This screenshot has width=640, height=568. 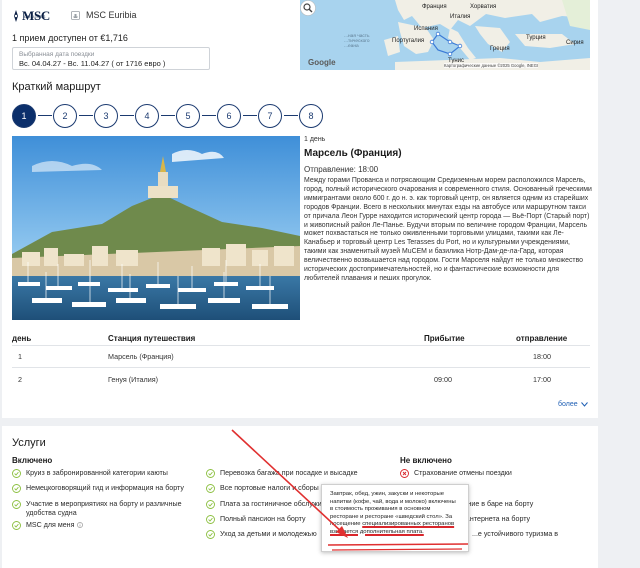 What do you see at coordinates (311, 116) in the screenshot?
I see `day-step-8: 8` at bounding box center [311, 116].